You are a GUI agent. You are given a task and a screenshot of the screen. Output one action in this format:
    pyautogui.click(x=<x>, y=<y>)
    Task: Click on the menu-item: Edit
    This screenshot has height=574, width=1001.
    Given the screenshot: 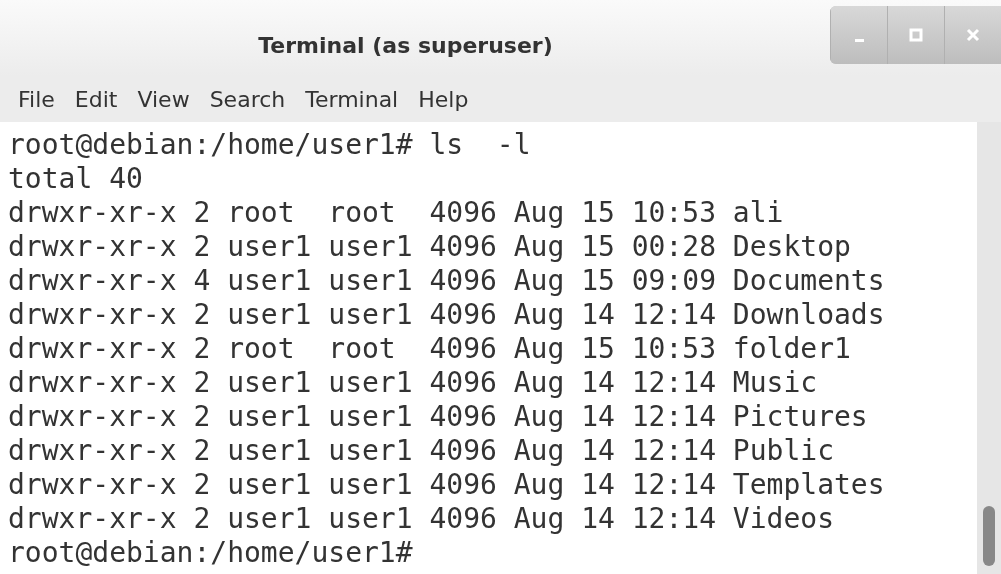 What is the action you would take?
    pyautogui.click(x=96, y=99)
    